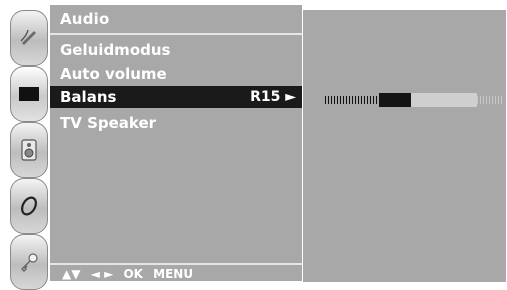 This screenshot has height=290, width=507. What do you see at coordinates (354, 100) in the screenshot?
I see `slider-left-ticks` at bounding box center [354, 100].